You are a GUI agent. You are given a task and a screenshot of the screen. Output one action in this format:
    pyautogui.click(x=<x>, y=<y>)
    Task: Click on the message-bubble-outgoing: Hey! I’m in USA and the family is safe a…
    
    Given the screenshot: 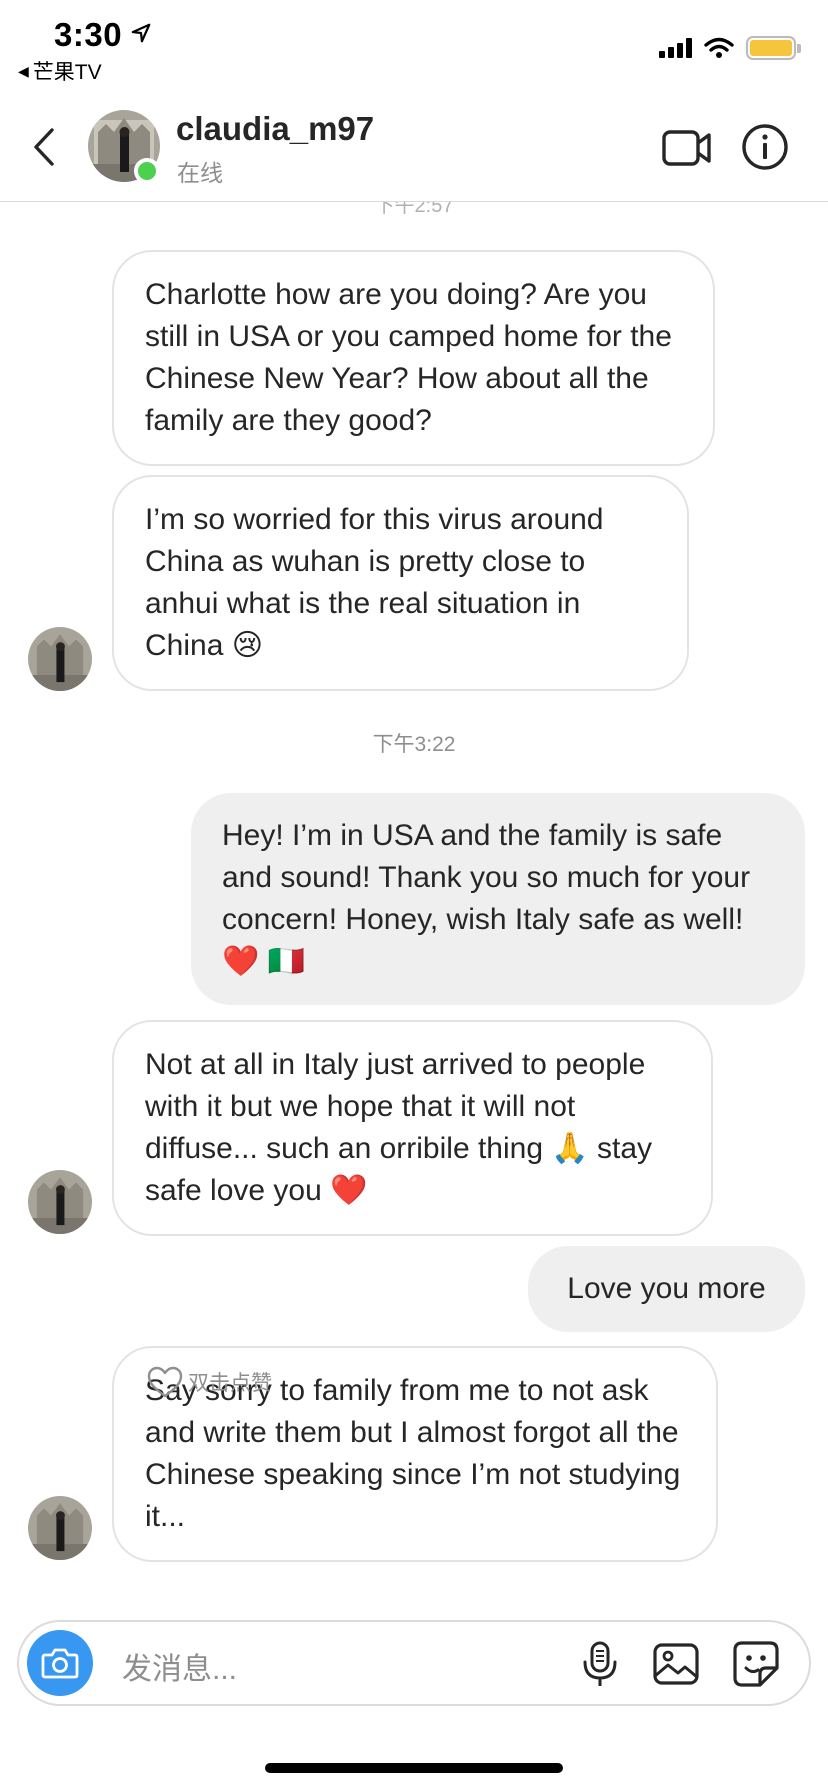 What is the action you would take?
    pyautogui.click(x=498, y=899)
    